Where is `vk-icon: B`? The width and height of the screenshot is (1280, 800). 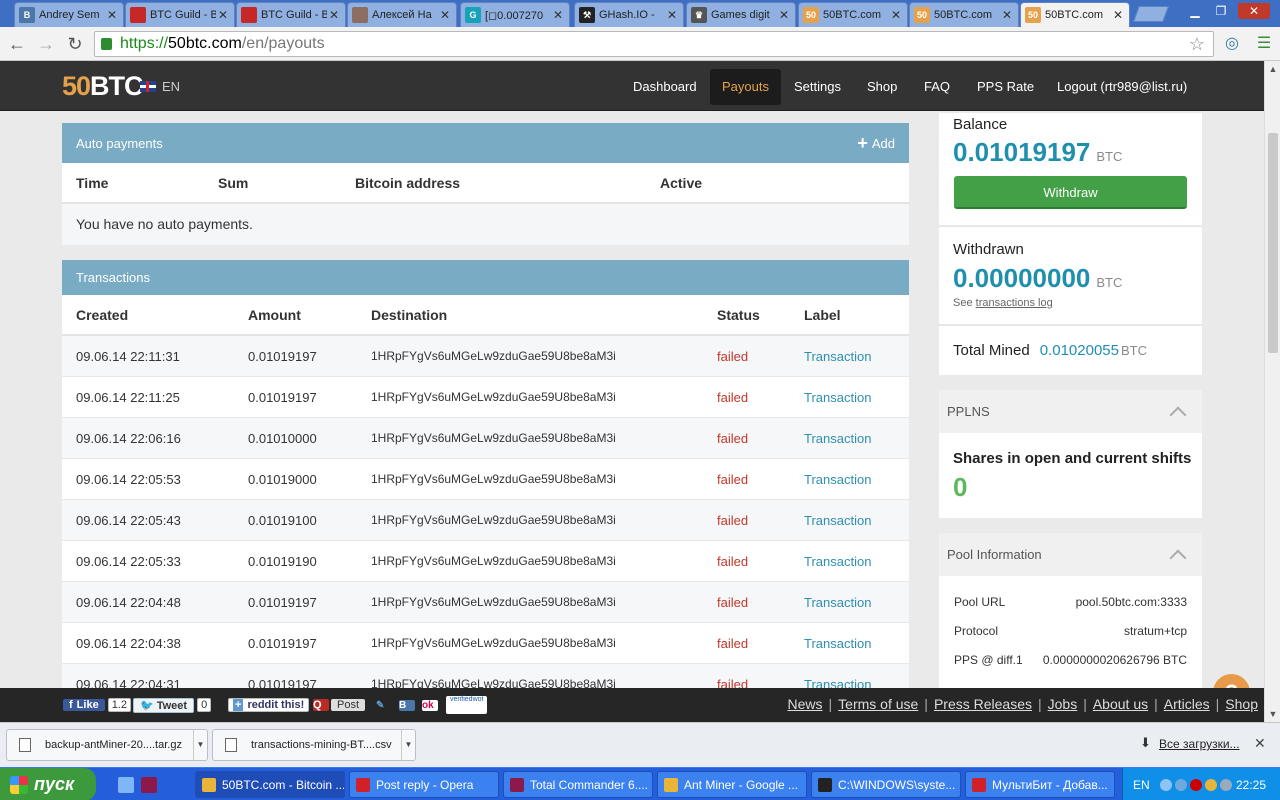
vk-icon: B is located at coordinates (407, 705).